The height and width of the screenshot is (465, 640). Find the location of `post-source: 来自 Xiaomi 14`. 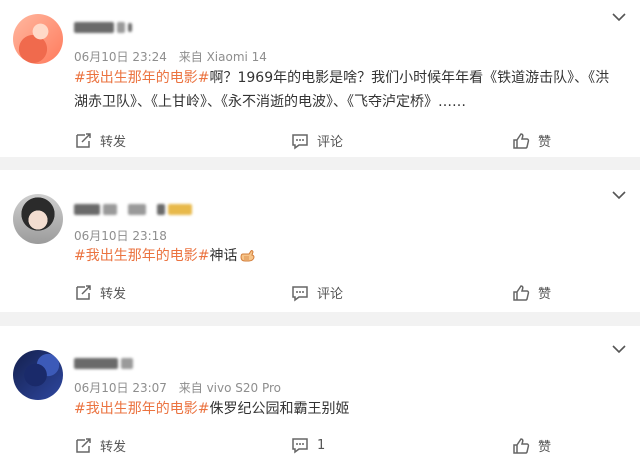

post-source: 来自 Xiaomi 14 is located at coordinates (222, 57).